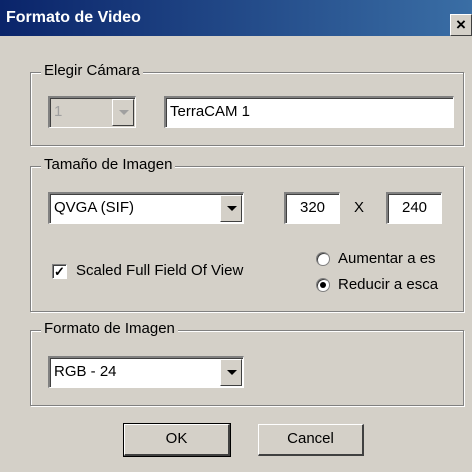  What do you see at coordinates (73, 17) in the screenshot?
I see `window-title: Formato de Video` at bounding box center [73, 17].